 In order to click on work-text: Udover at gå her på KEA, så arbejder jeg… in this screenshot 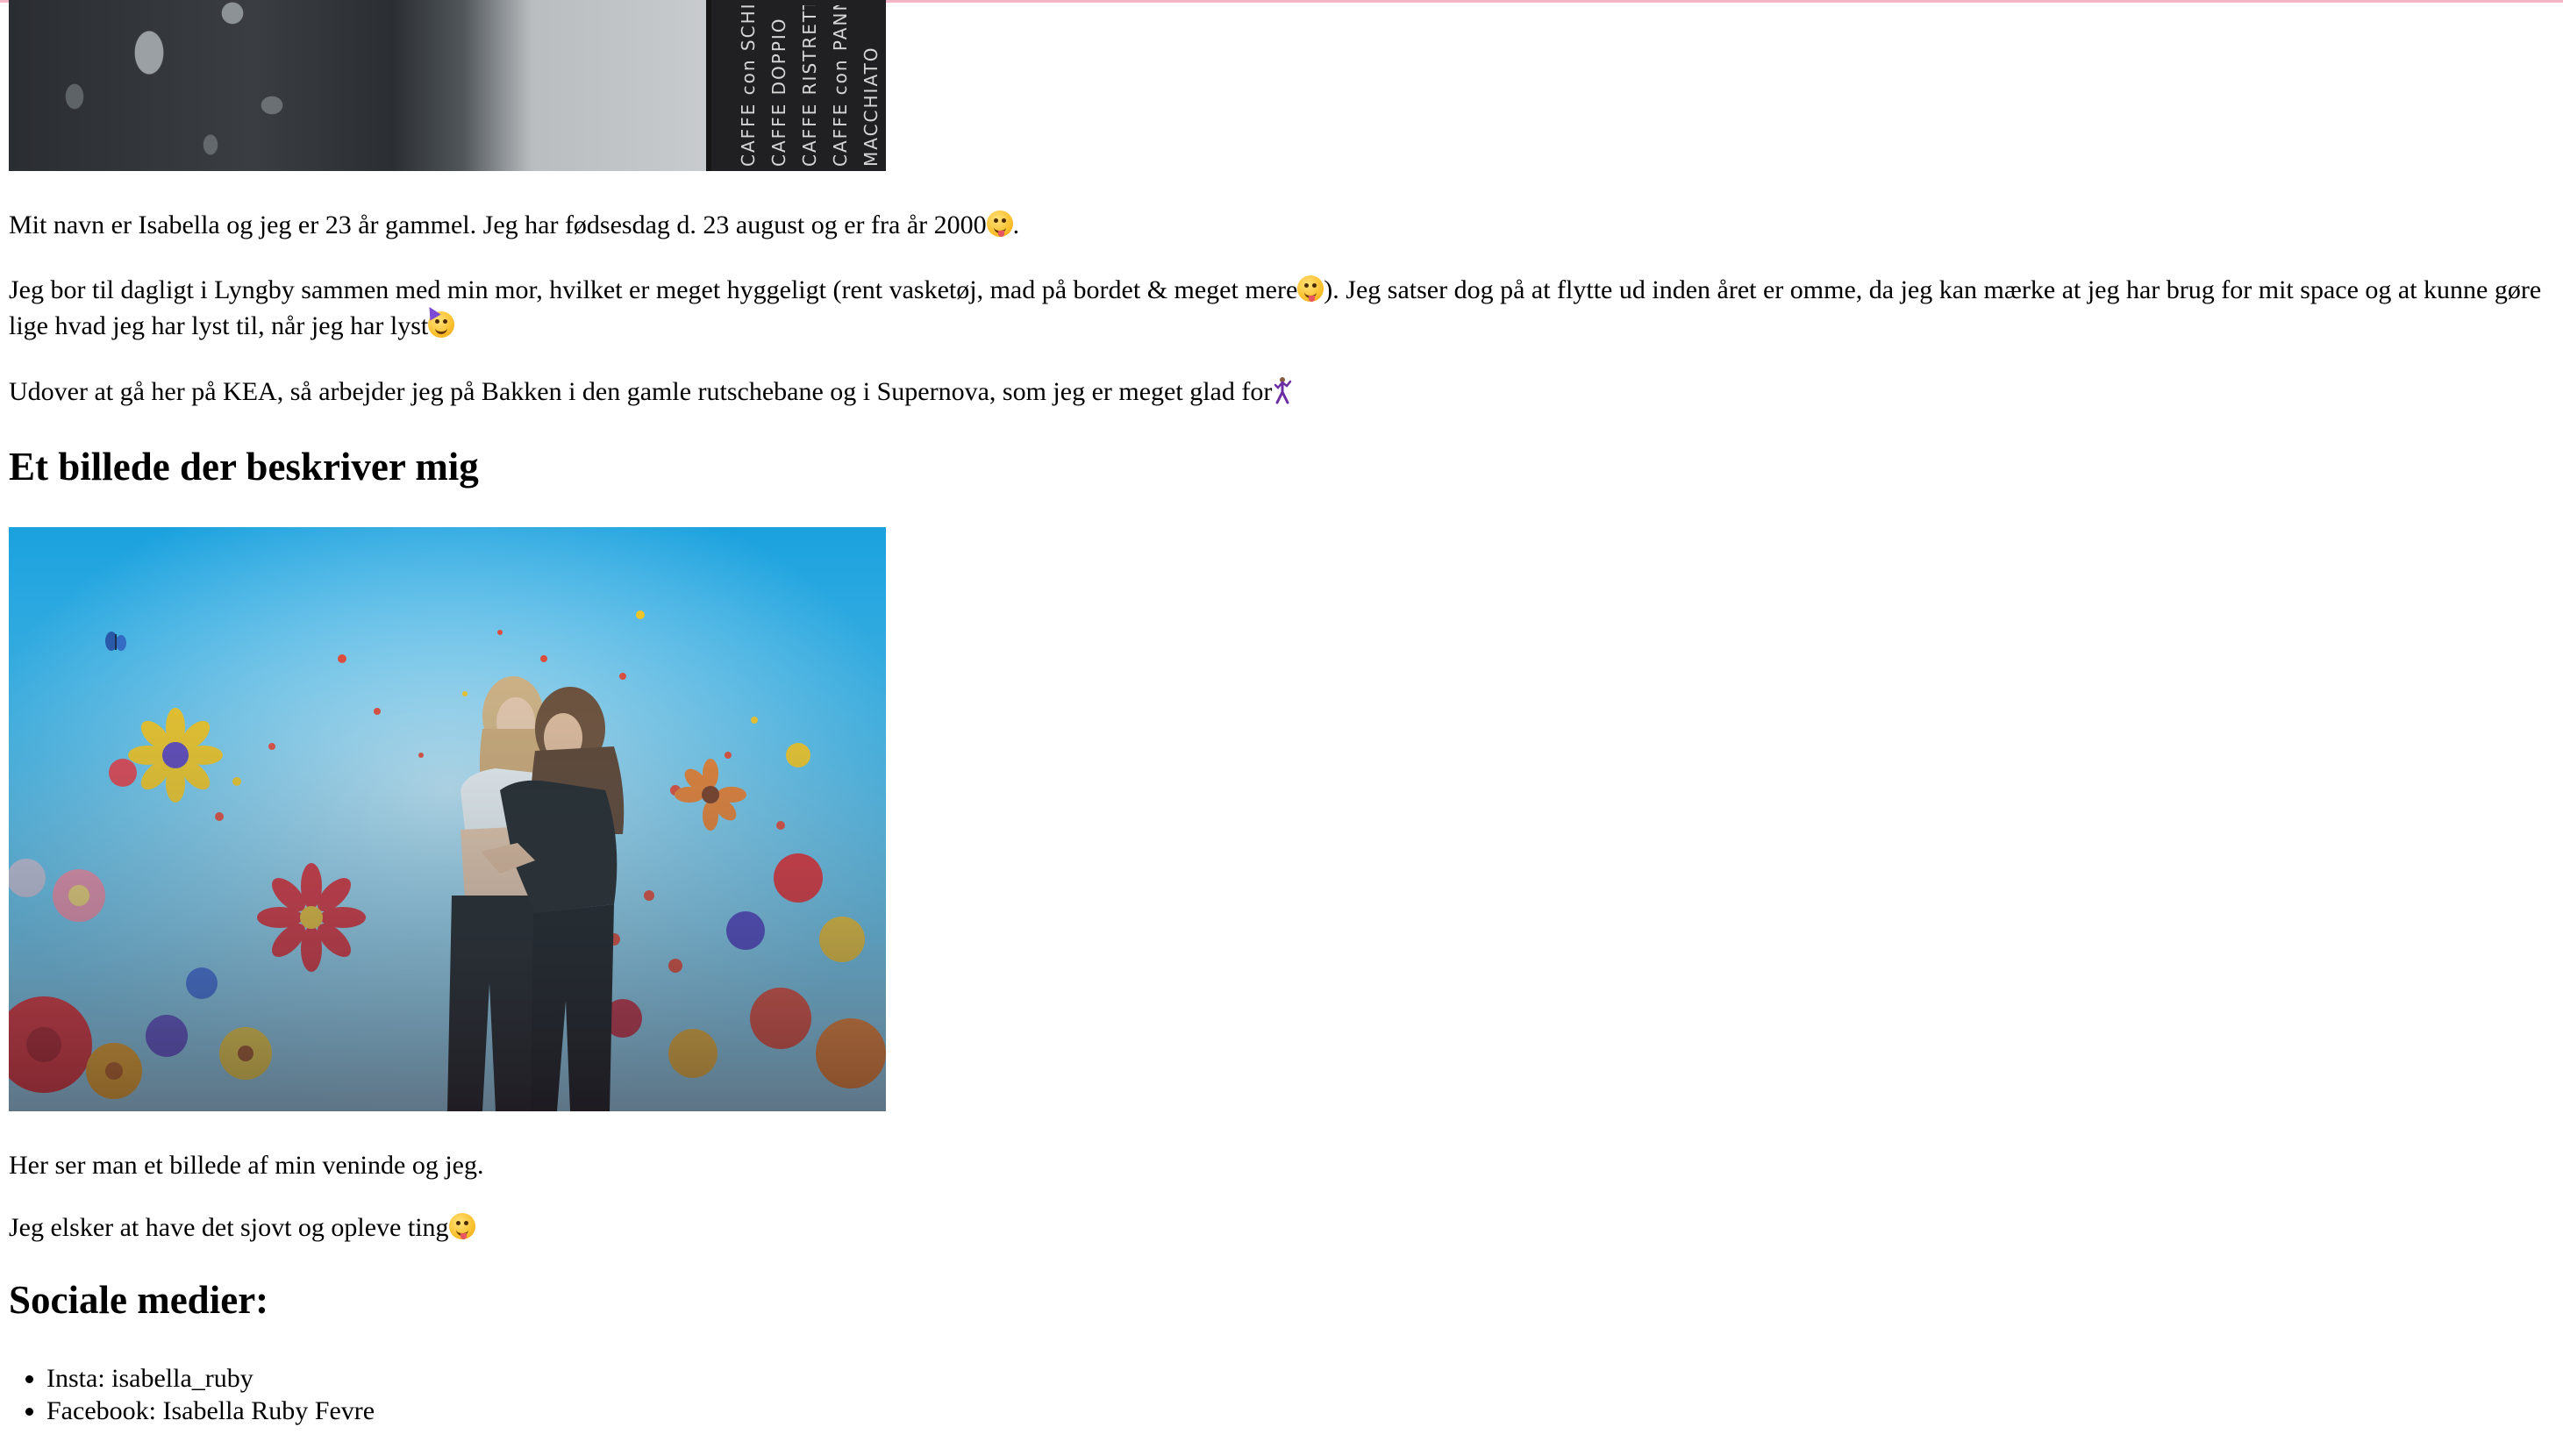, I will do `click(641, 391)`.